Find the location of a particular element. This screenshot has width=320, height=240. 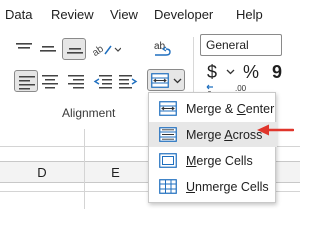

menu-item-label: Merge Across is located at coordinates (224, 135).